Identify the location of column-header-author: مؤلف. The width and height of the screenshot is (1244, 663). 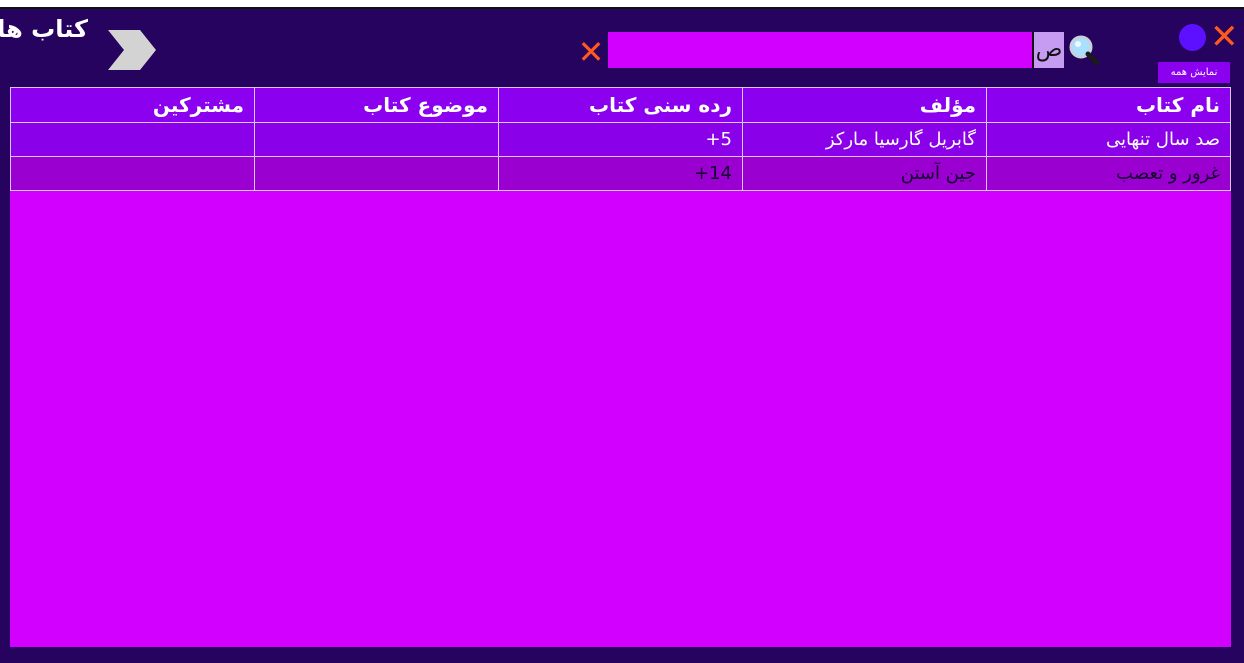
(864, 105).